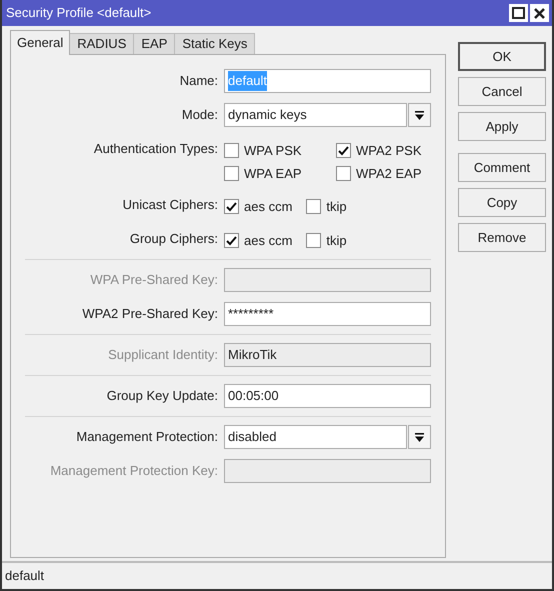 This screenshot has width=554, height=591. I want to click on field-label: Authentication Types:, so click(155, 149).